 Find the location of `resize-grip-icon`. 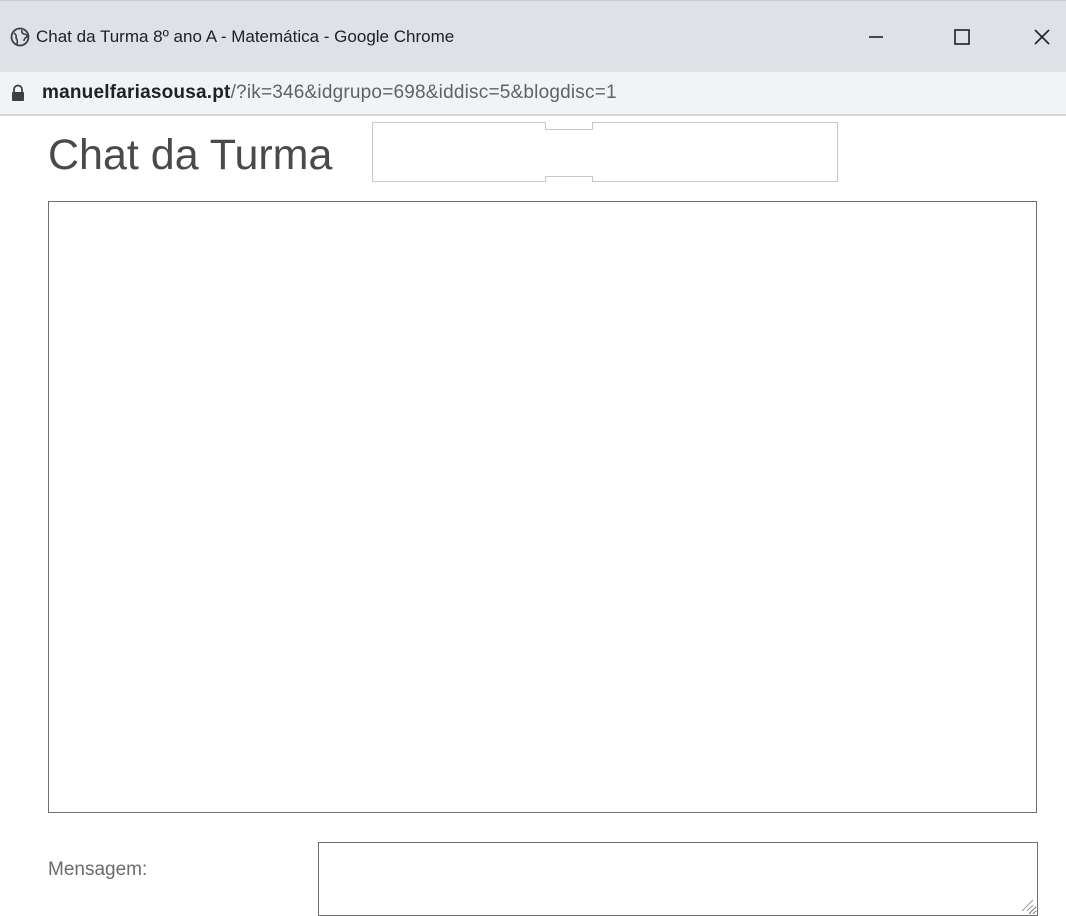

resize-grip-icon is located at coordinates (1026, 904).